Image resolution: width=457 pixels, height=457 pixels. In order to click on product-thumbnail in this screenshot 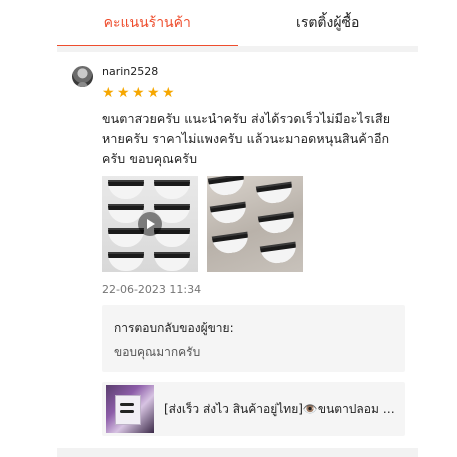, I will do `click(130, 409)`.